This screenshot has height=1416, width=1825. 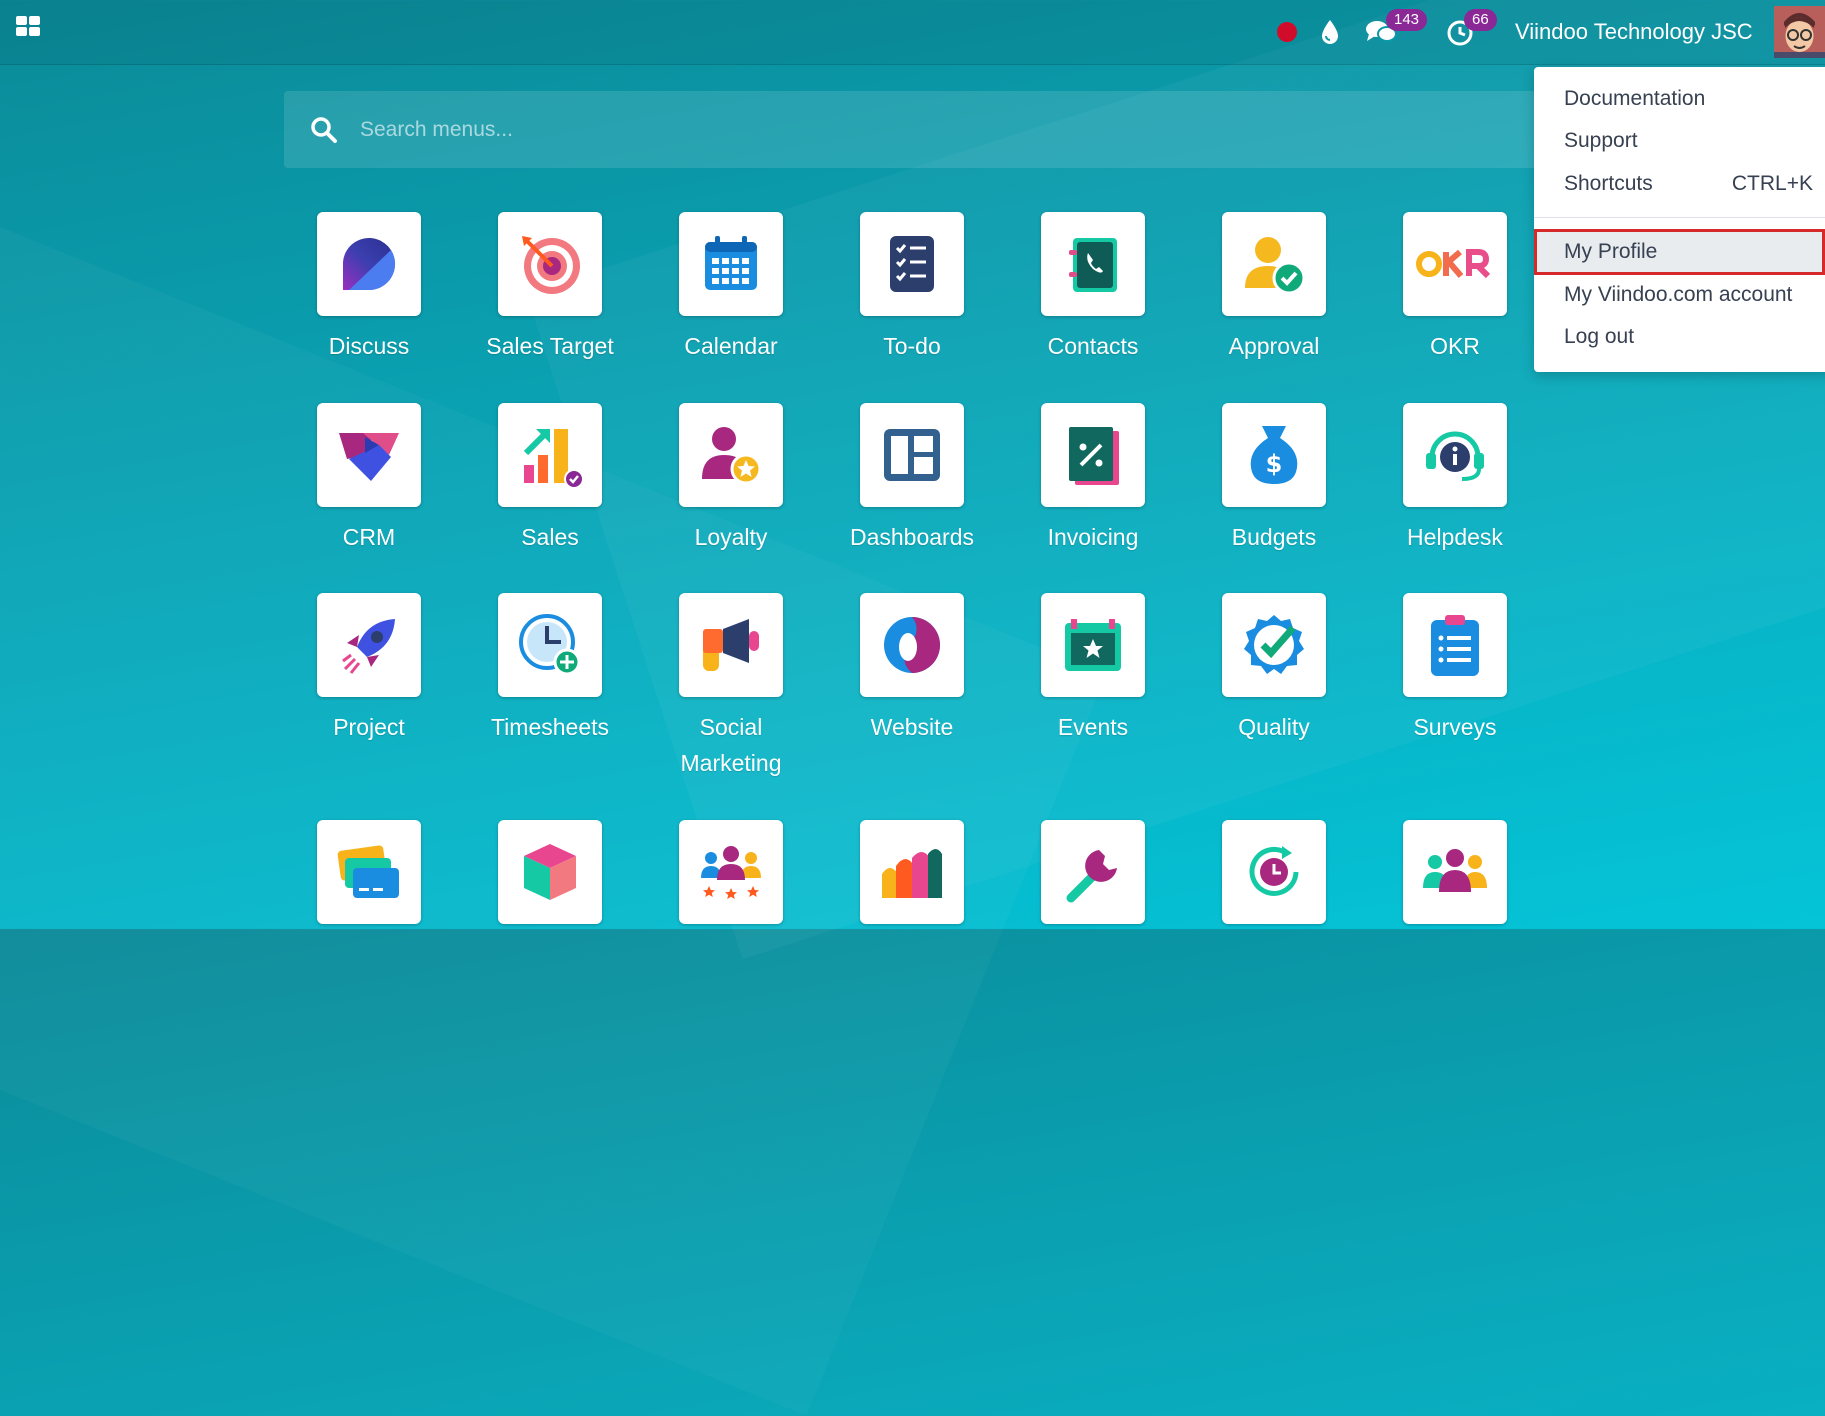 I want to click on app-website: Website, so click(x=912, y=669).